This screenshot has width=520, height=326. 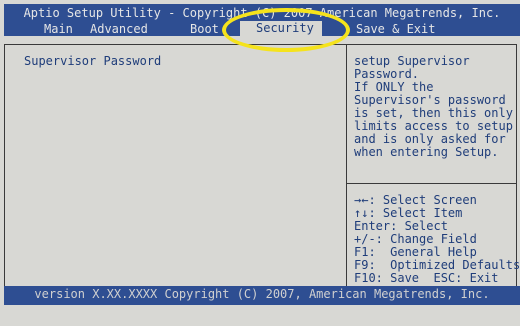 What do you see at coordinates (262, 315) in the screenshot?
I see `footer-strip` at bounding box center [262, 315].